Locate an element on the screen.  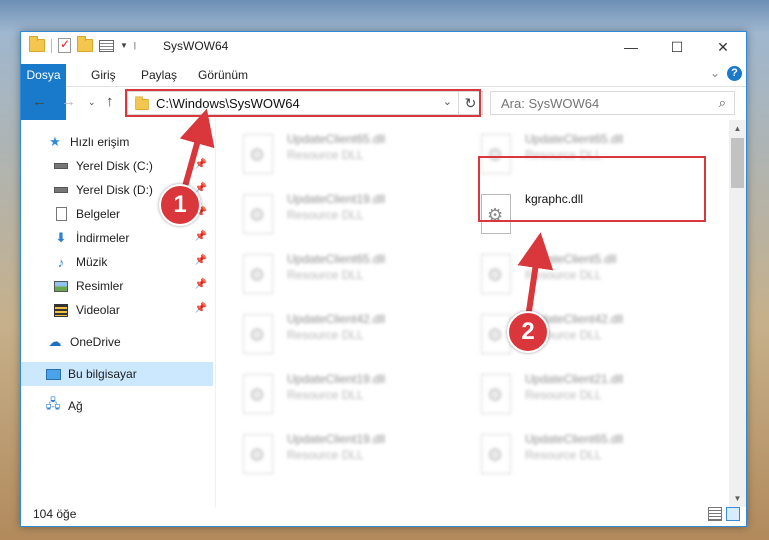
help-icon: ? is located at coordinates (734, 73).